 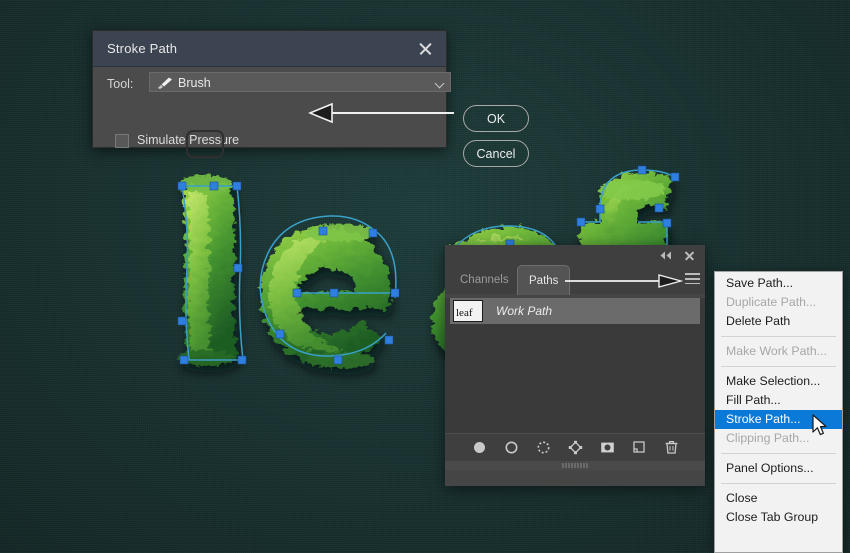 I want to click on menu-item-close: Close, so click(x=778, y=498).